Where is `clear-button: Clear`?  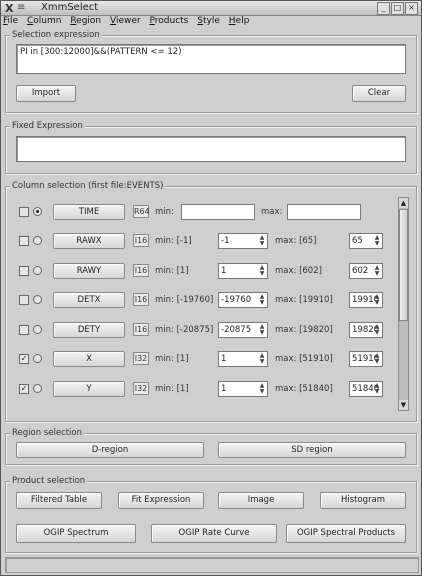
clear-button: Clear is located at coordinates (379, 93).